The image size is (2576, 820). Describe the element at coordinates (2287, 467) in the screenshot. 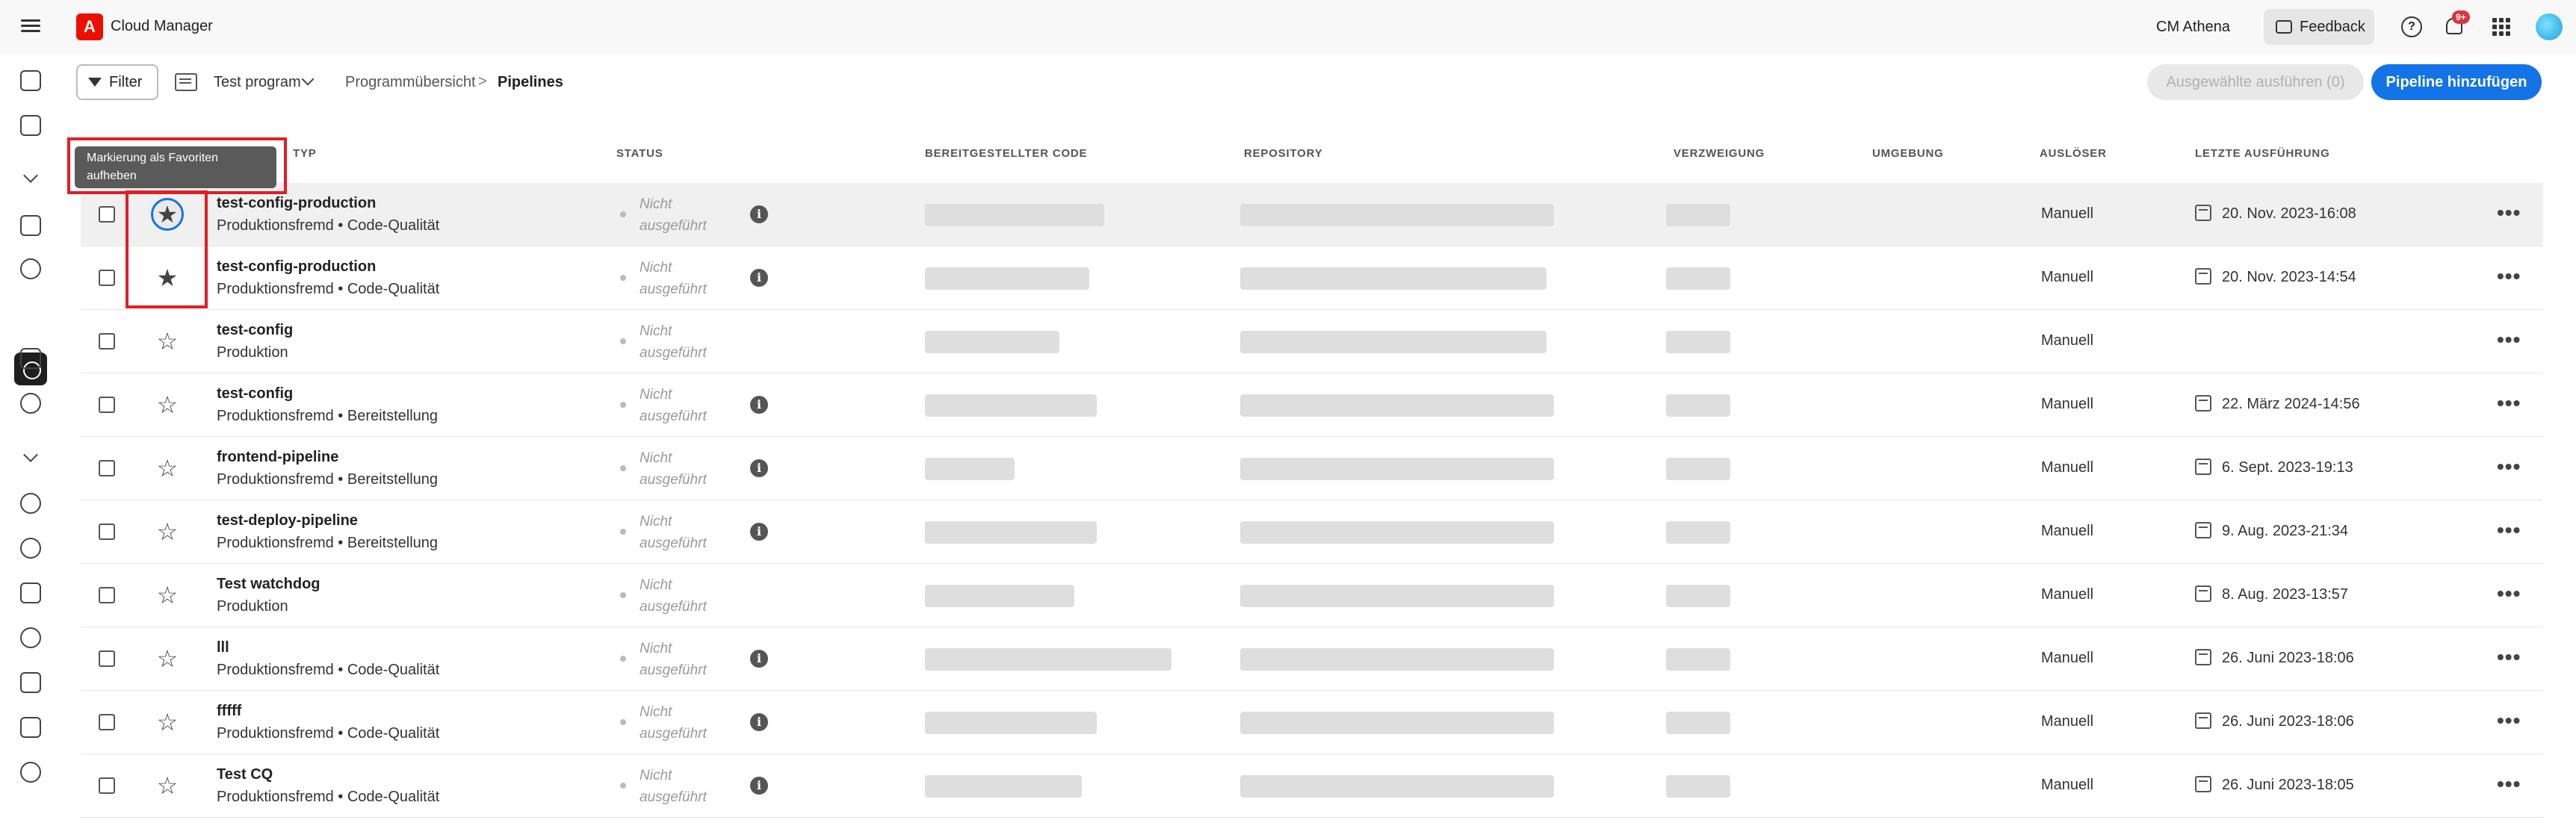

I see `last-run-text: 6. Sept. 2023-19:13` at that location.